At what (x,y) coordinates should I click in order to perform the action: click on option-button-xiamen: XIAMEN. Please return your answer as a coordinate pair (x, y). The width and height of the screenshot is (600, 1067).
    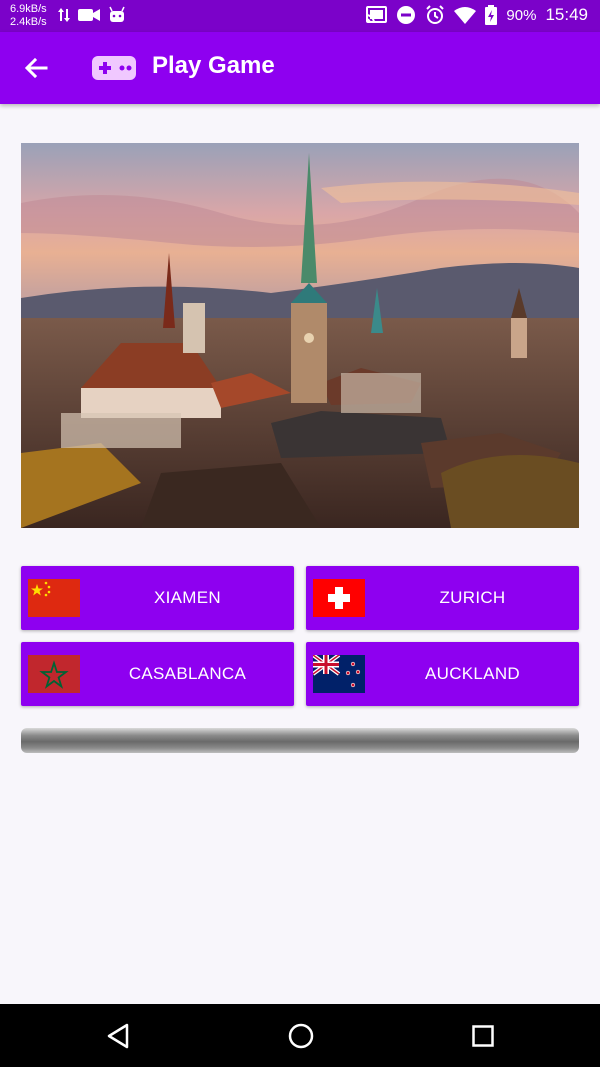
    Looking at the image, I should click on (157, 598).